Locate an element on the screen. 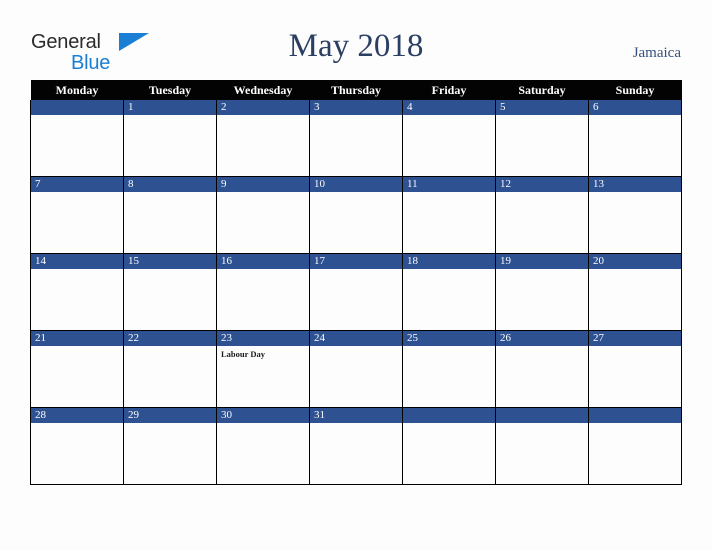 The image size is (712, 550). calendar-day-cell: 23 Labour Day is located at coordinates (263, 369).